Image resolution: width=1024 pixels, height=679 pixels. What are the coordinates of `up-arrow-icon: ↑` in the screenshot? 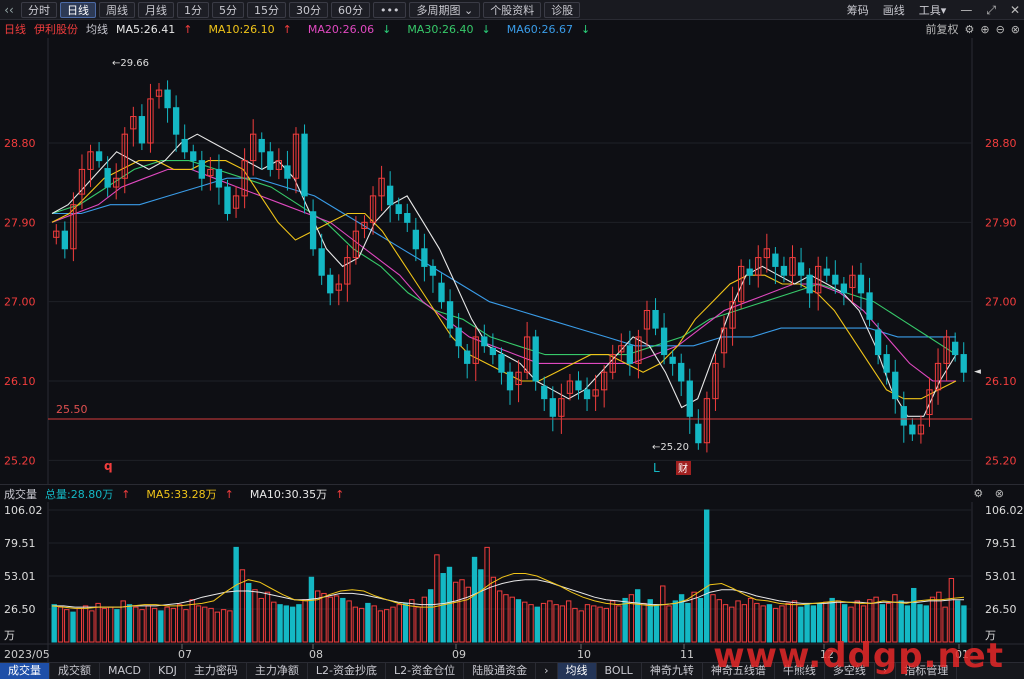 It's located at (287, 29).